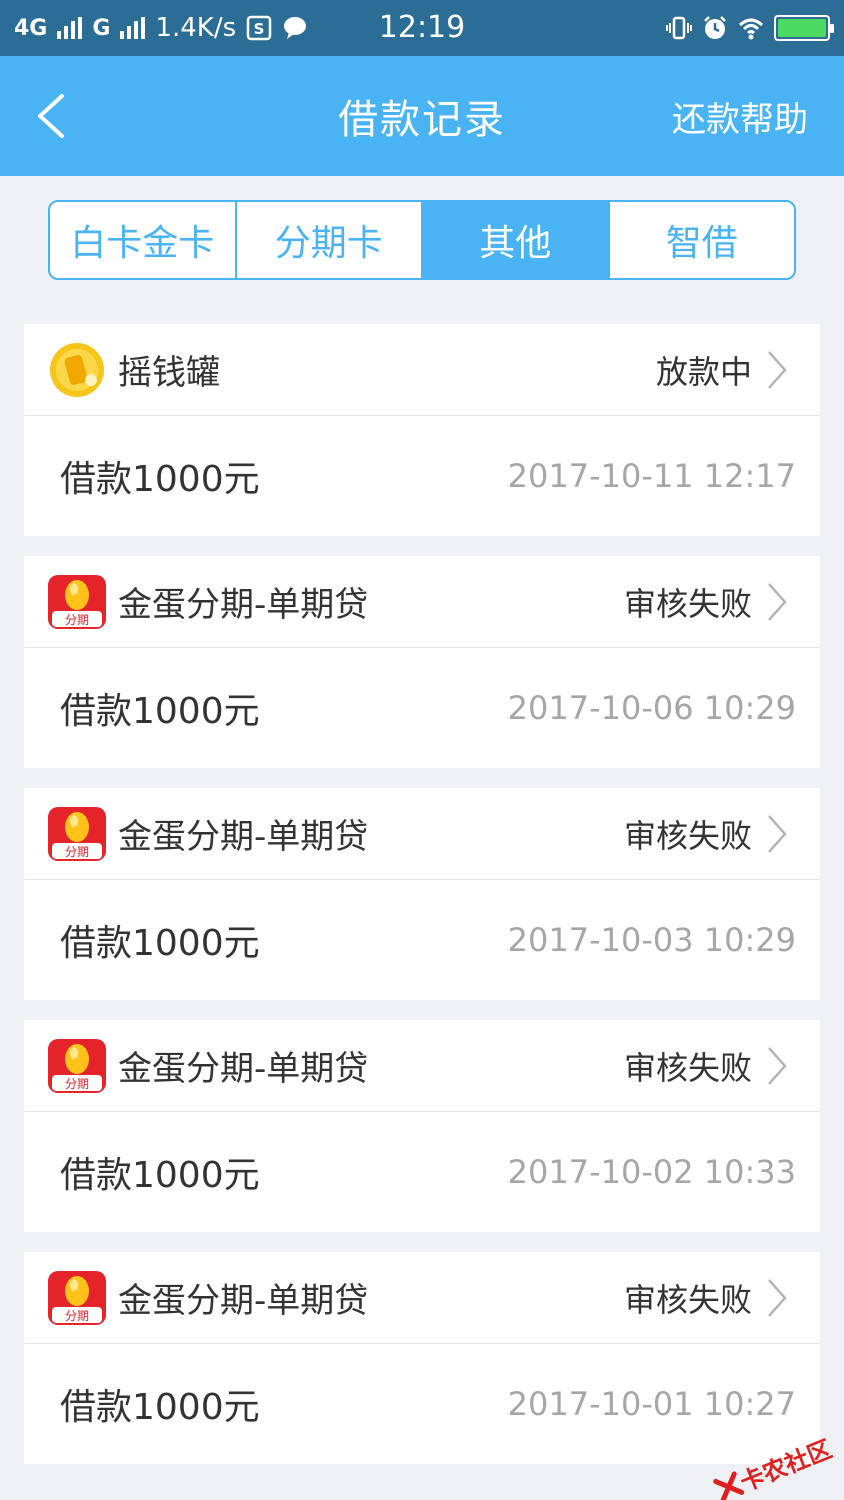 The height and width of the screenshot is (1500, 844). What do you see at coordinates (101, 28) in the screenshot?
I see `network-g-label: G` at bounding box center [101, 28].